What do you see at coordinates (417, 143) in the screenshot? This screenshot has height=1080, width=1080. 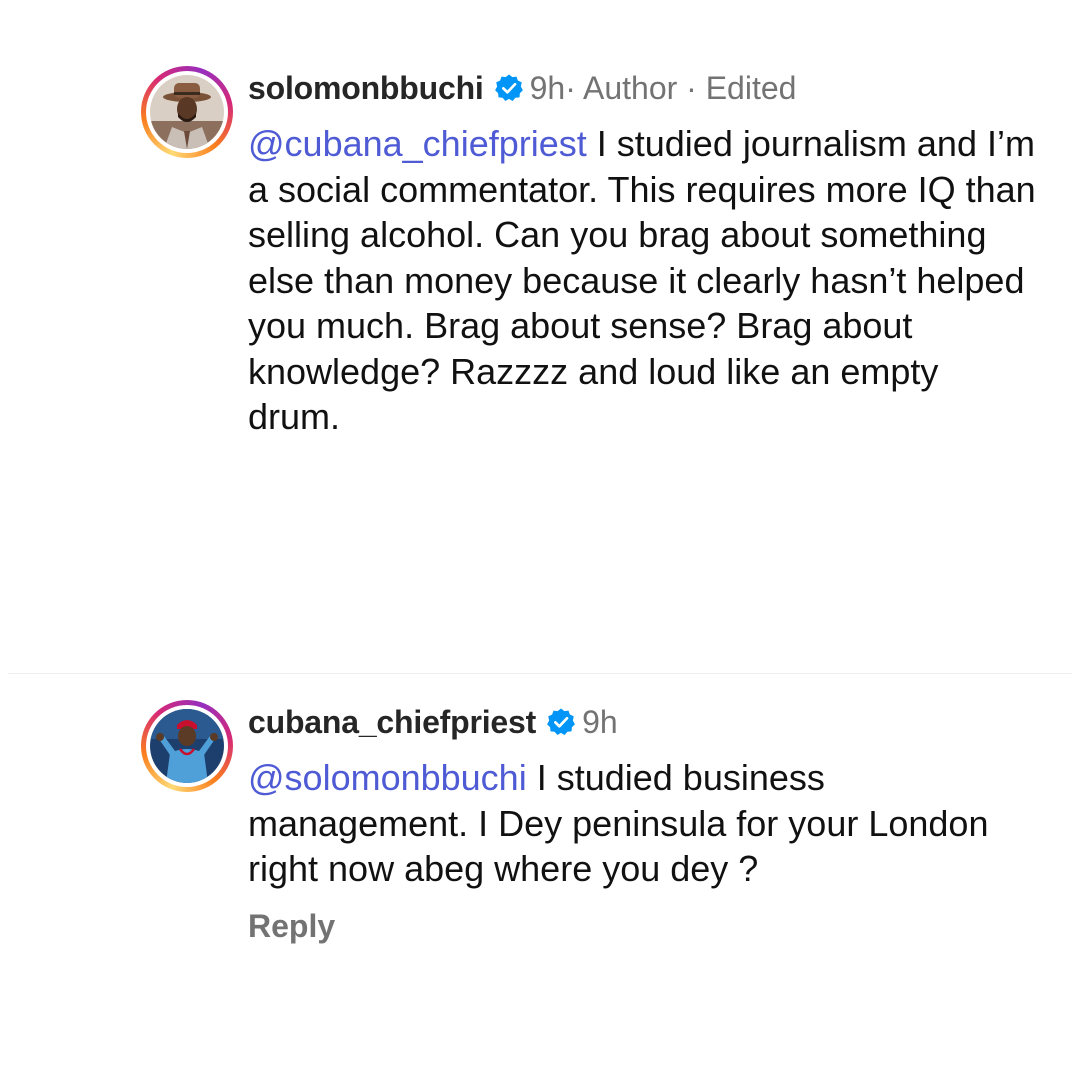 I see `mention-link: @cubana_chiefpriest` at bounding box center [417, 143].